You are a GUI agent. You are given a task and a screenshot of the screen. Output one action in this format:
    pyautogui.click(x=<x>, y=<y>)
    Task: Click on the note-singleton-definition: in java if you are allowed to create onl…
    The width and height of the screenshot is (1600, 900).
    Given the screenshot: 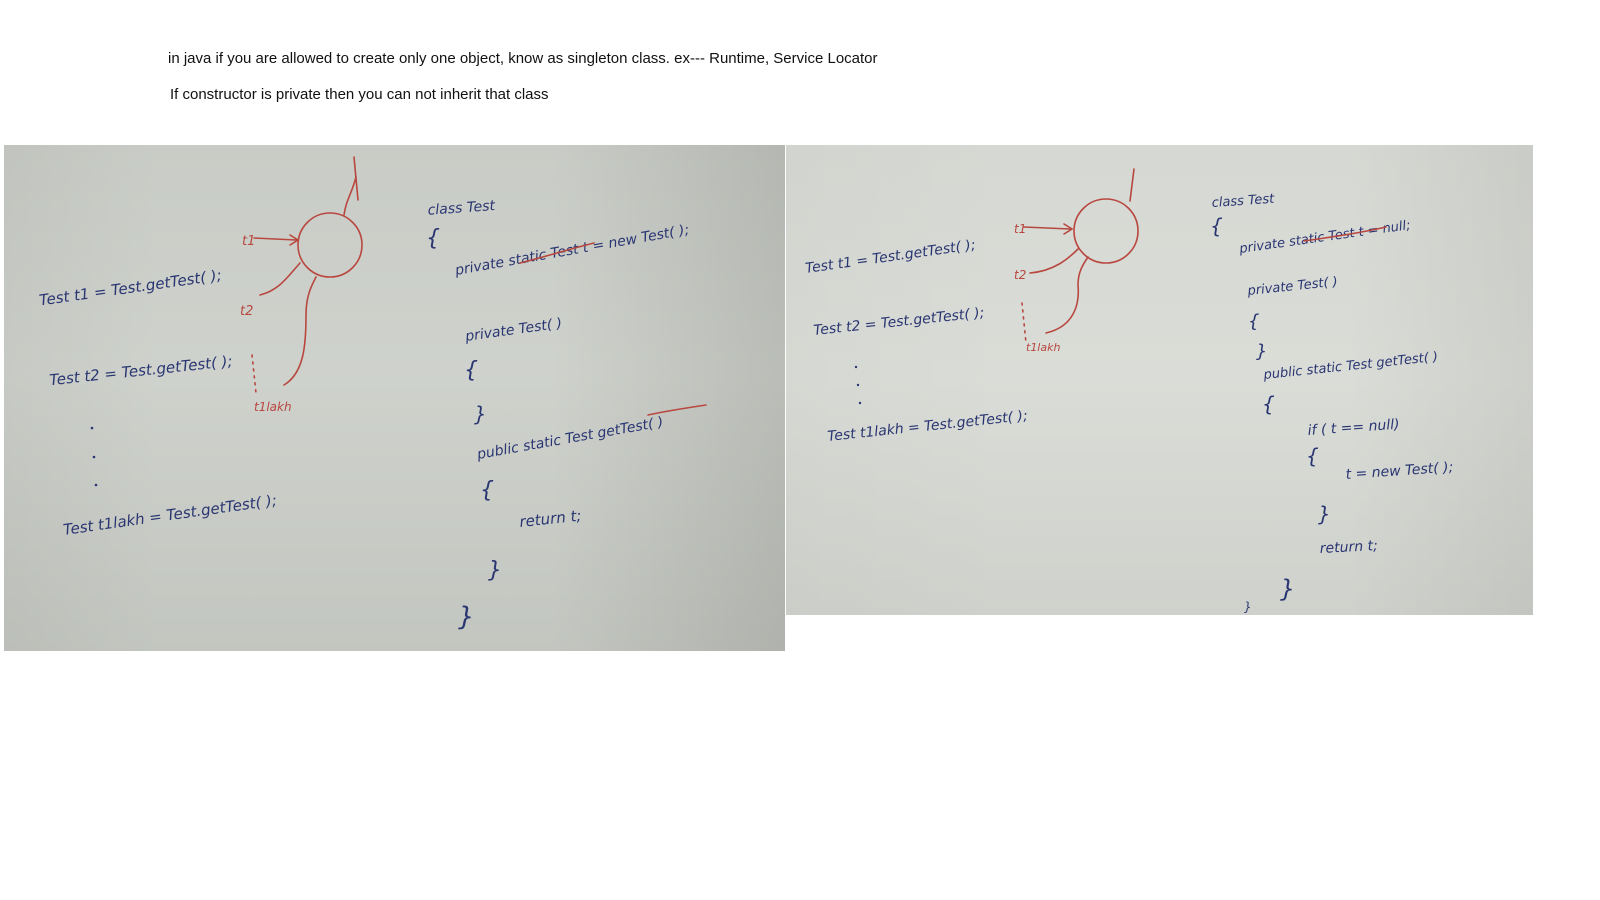 What is the action you would take?
    pyautogui.click(x=523, y=58)
    